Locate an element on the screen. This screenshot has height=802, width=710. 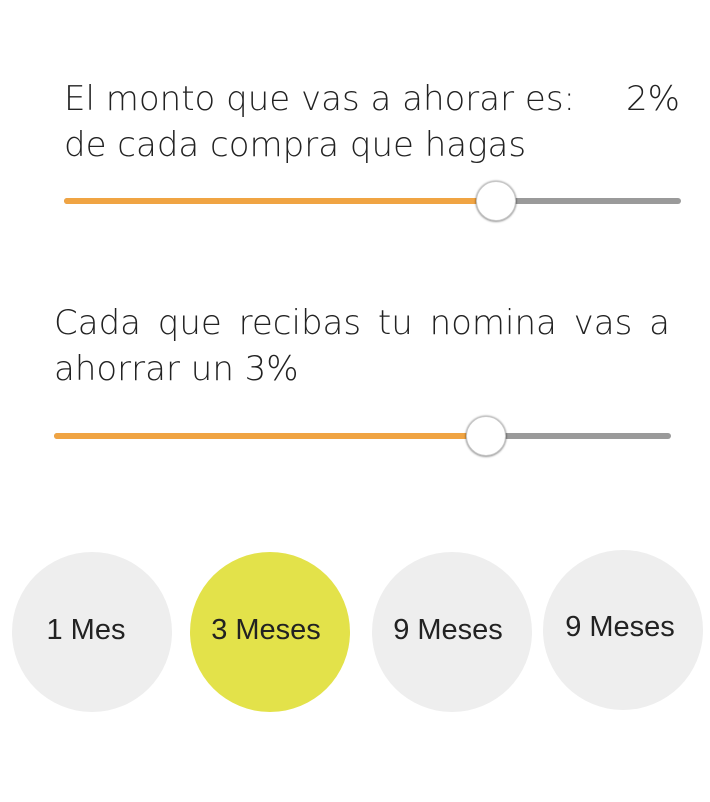
period-option-1-mes: 1 Mes is located at coordinates (92, 632).